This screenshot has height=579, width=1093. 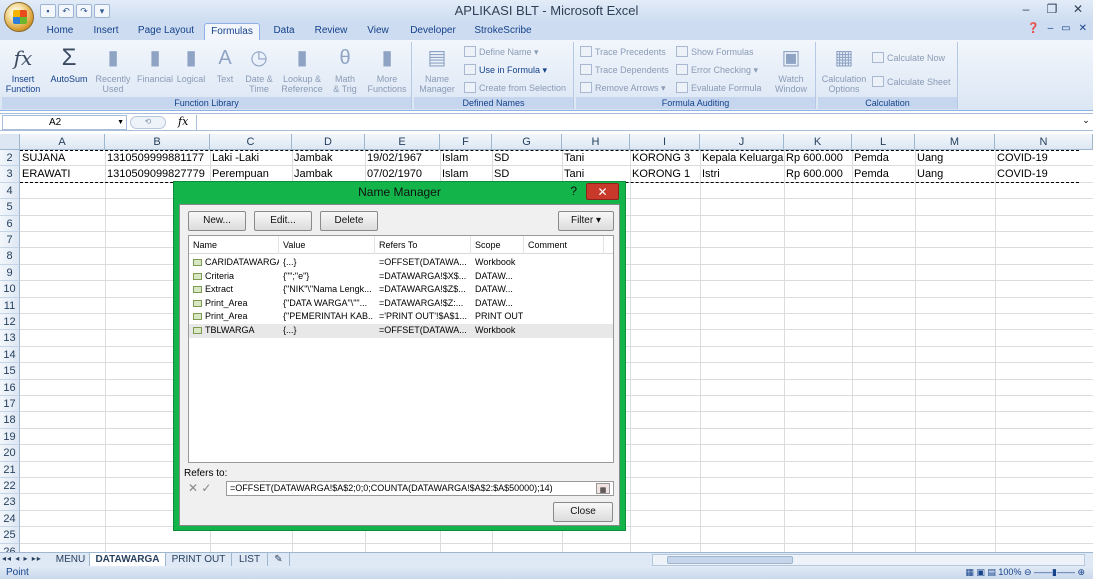 I want to click on evaluate-formula-button: Evaluate Formula, so click(x=719, y=88).